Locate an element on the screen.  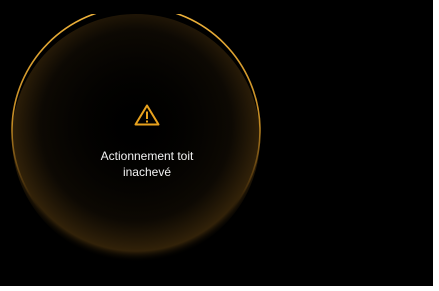
alert-message-line1: Actionnement toit is located at coordinates (147, 156).